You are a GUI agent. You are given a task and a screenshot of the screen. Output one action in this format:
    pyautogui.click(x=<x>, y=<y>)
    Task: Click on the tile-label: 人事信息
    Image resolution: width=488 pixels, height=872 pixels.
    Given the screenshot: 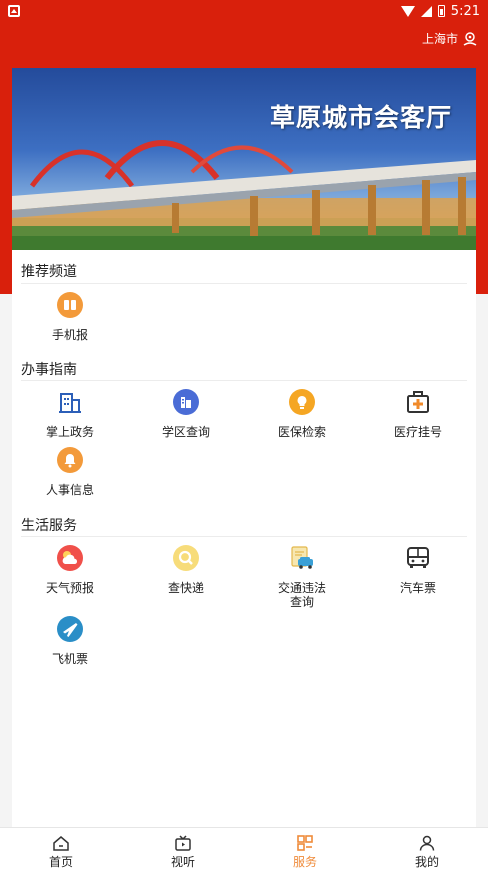 What is the action you would take?
    pyautogui.click(x=69, y=490)
    